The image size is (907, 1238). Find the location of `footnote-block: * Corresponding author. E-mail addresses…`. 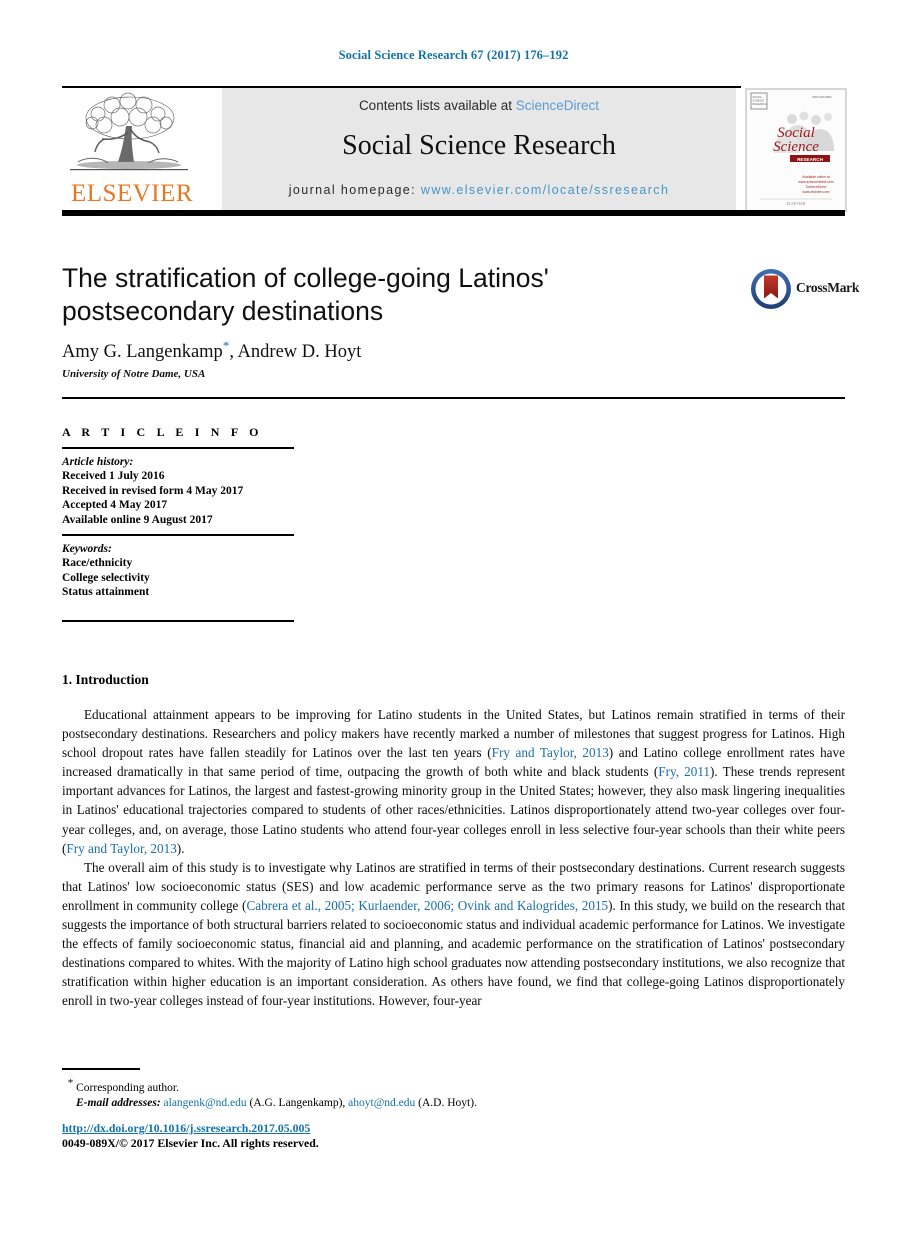

footnote-block: * Corresponding author. E-mail addresses… is located at coordinates (412, 1093).